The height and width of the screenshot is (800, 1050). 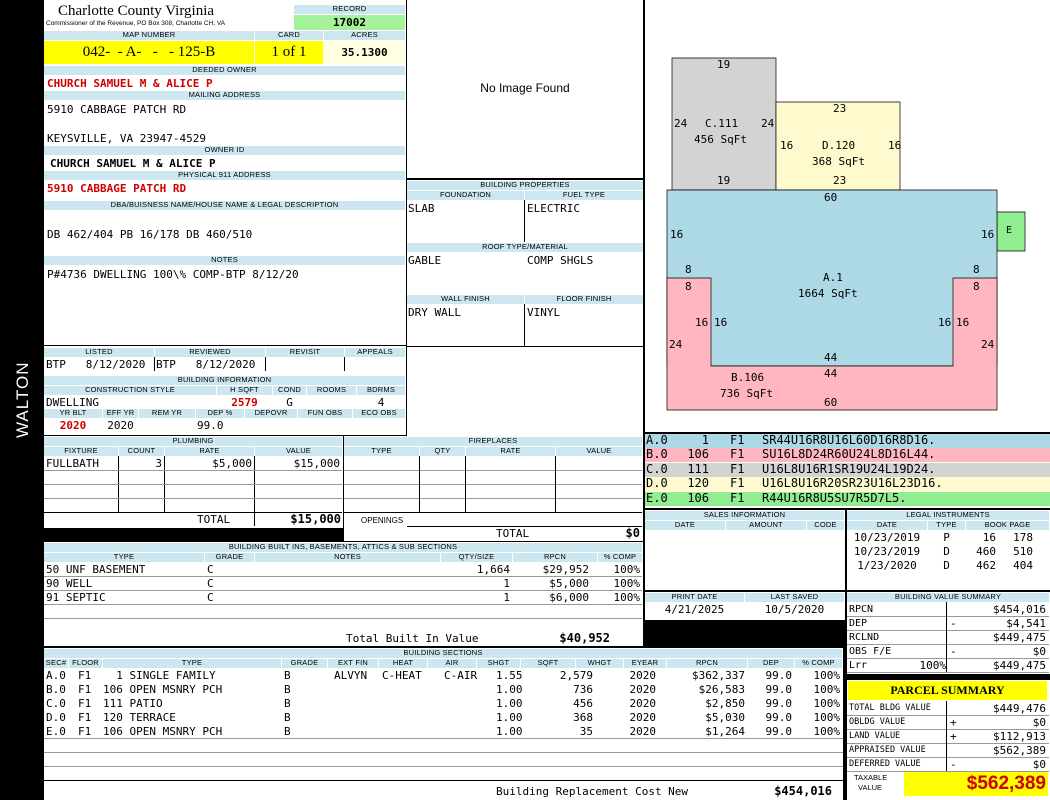 What do you see at coordinates (56, 663) in the screenshot?
I see `section-col-header: SEC#` at bounding box center [56, 663].